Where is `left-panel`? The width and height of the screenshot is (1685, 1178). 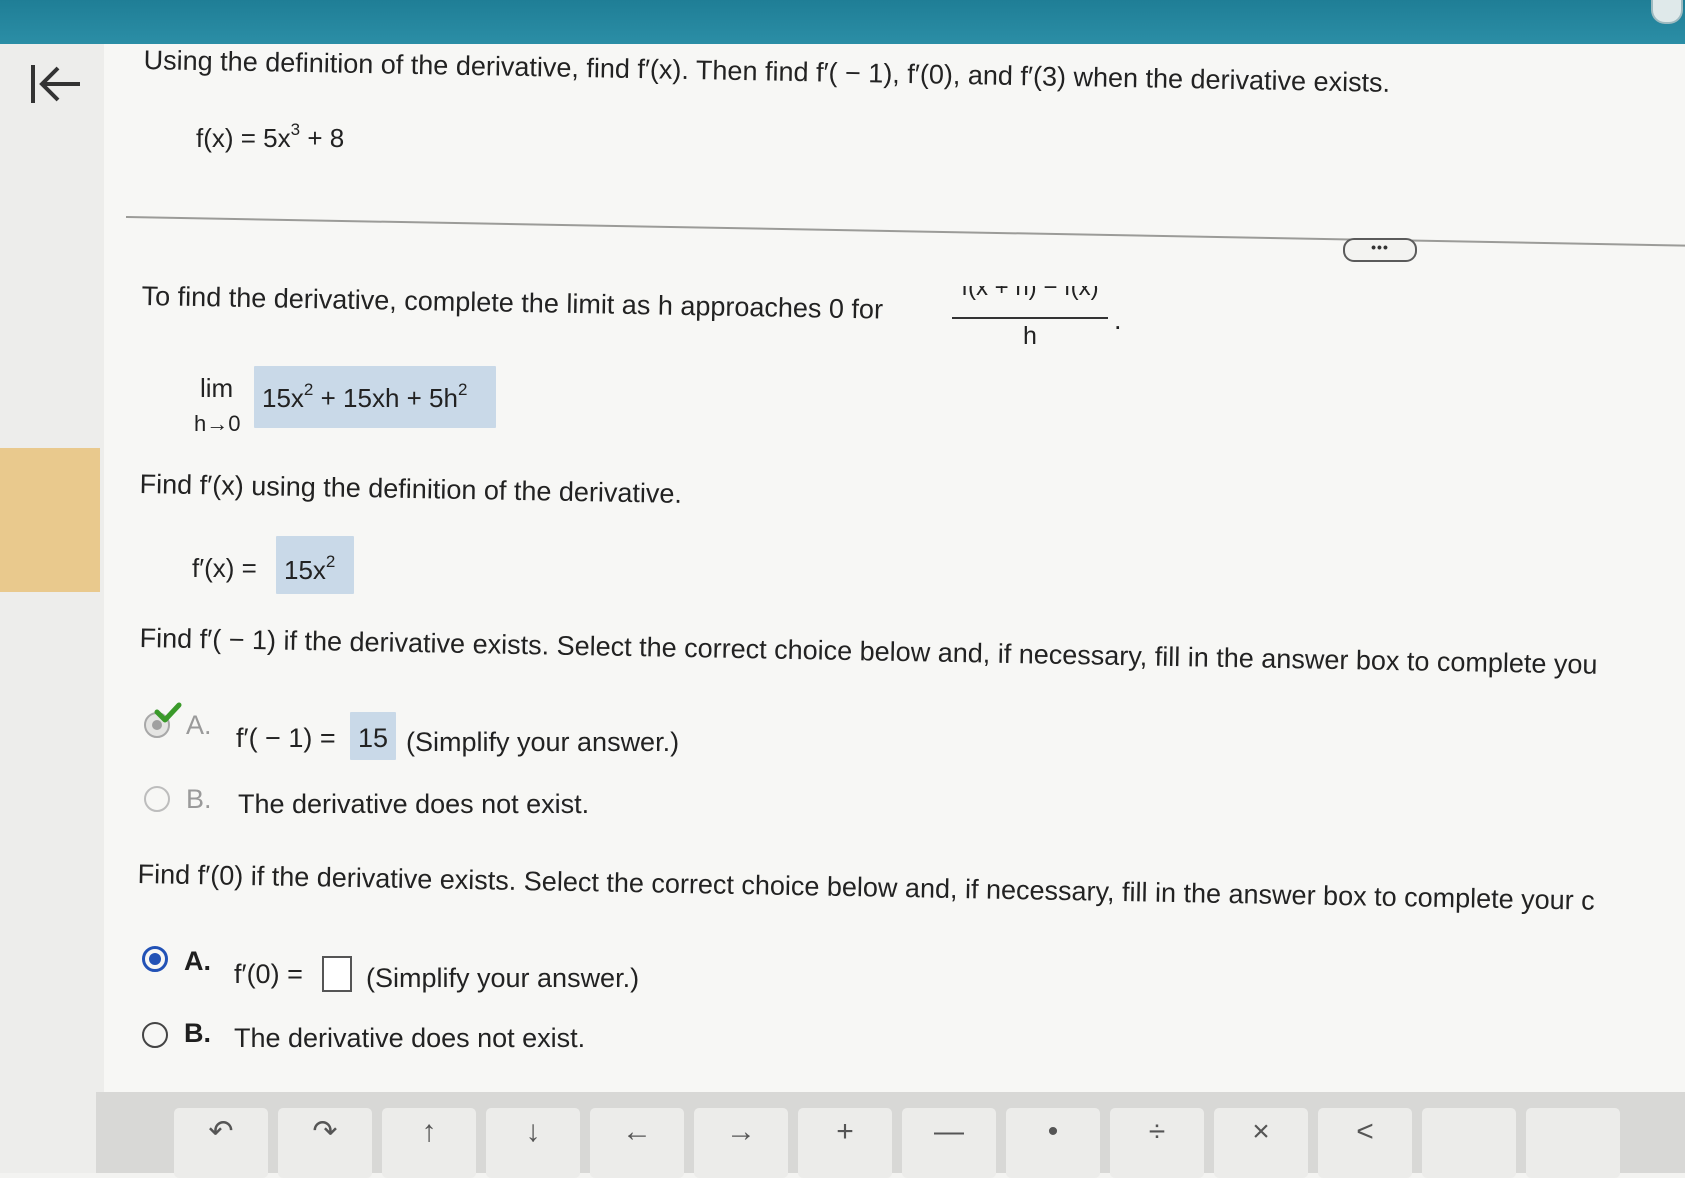
left-panel is located at coordinates (52, 608).